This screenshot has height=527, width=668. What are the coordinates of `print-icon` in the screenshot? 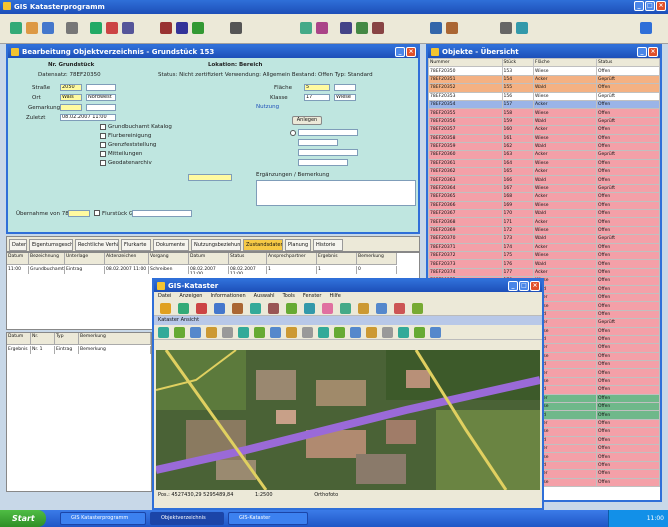 It's located at (72, 28).